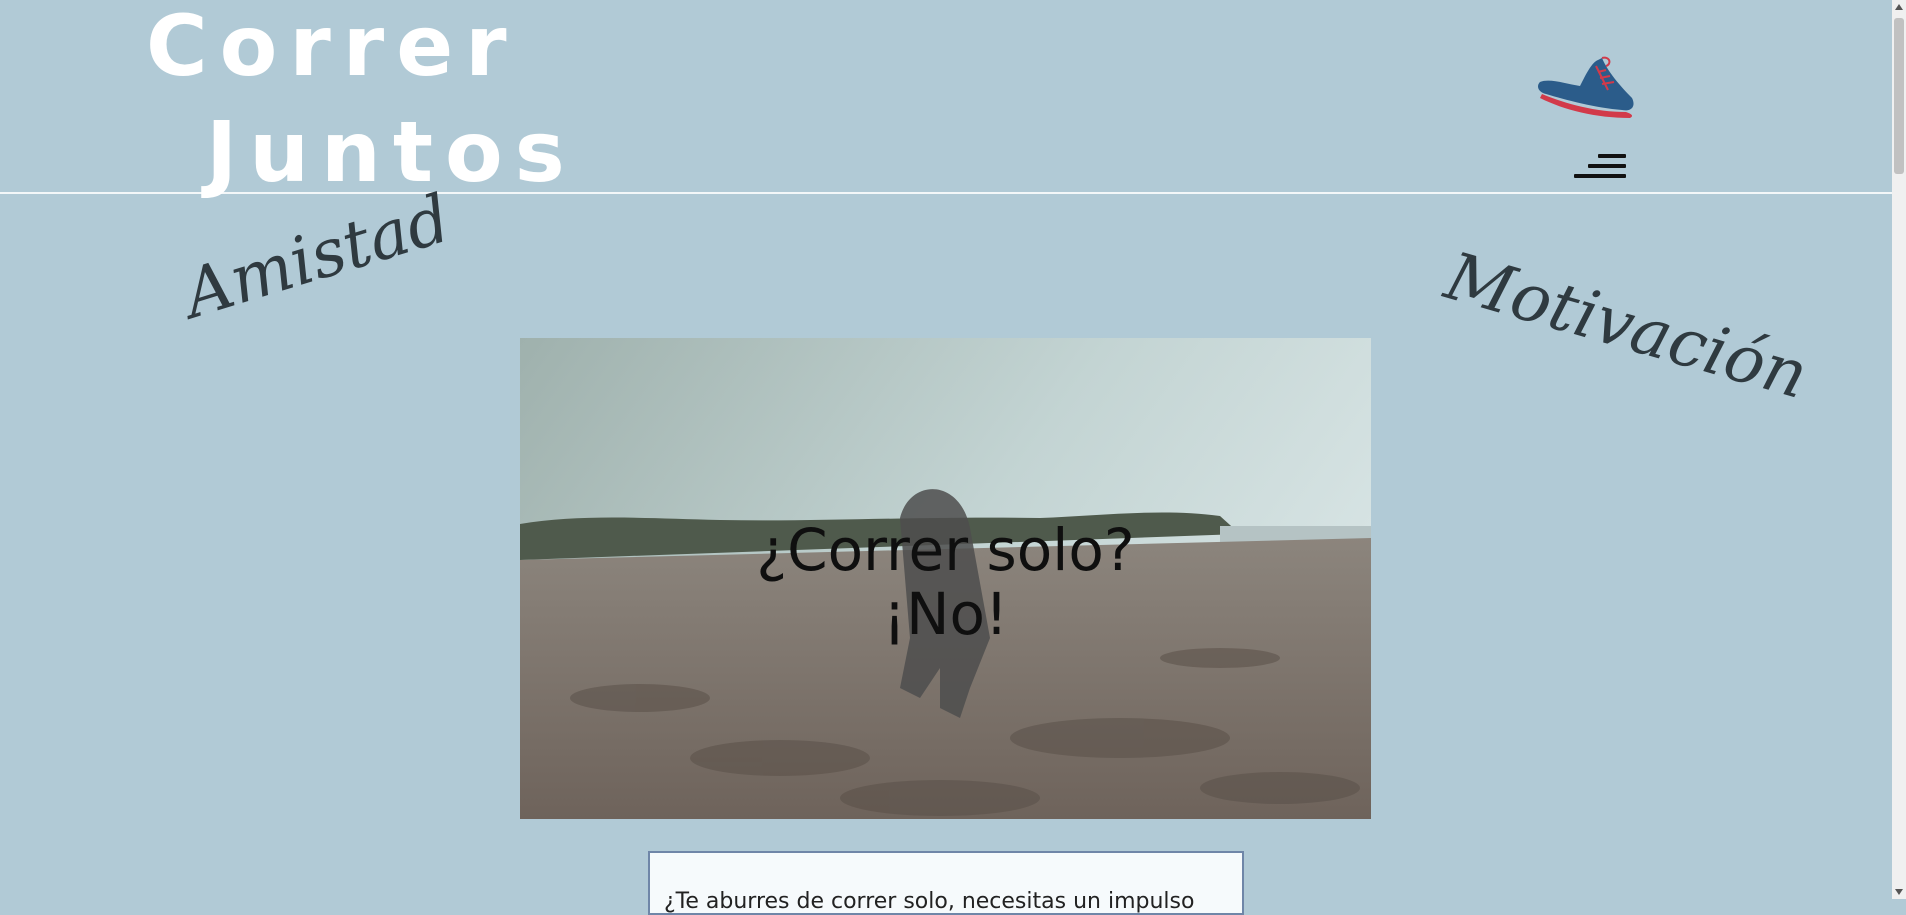  Describe the element at coordinates (1607, 166) in the screenshot. I see `menu-bar-middle` at that location.